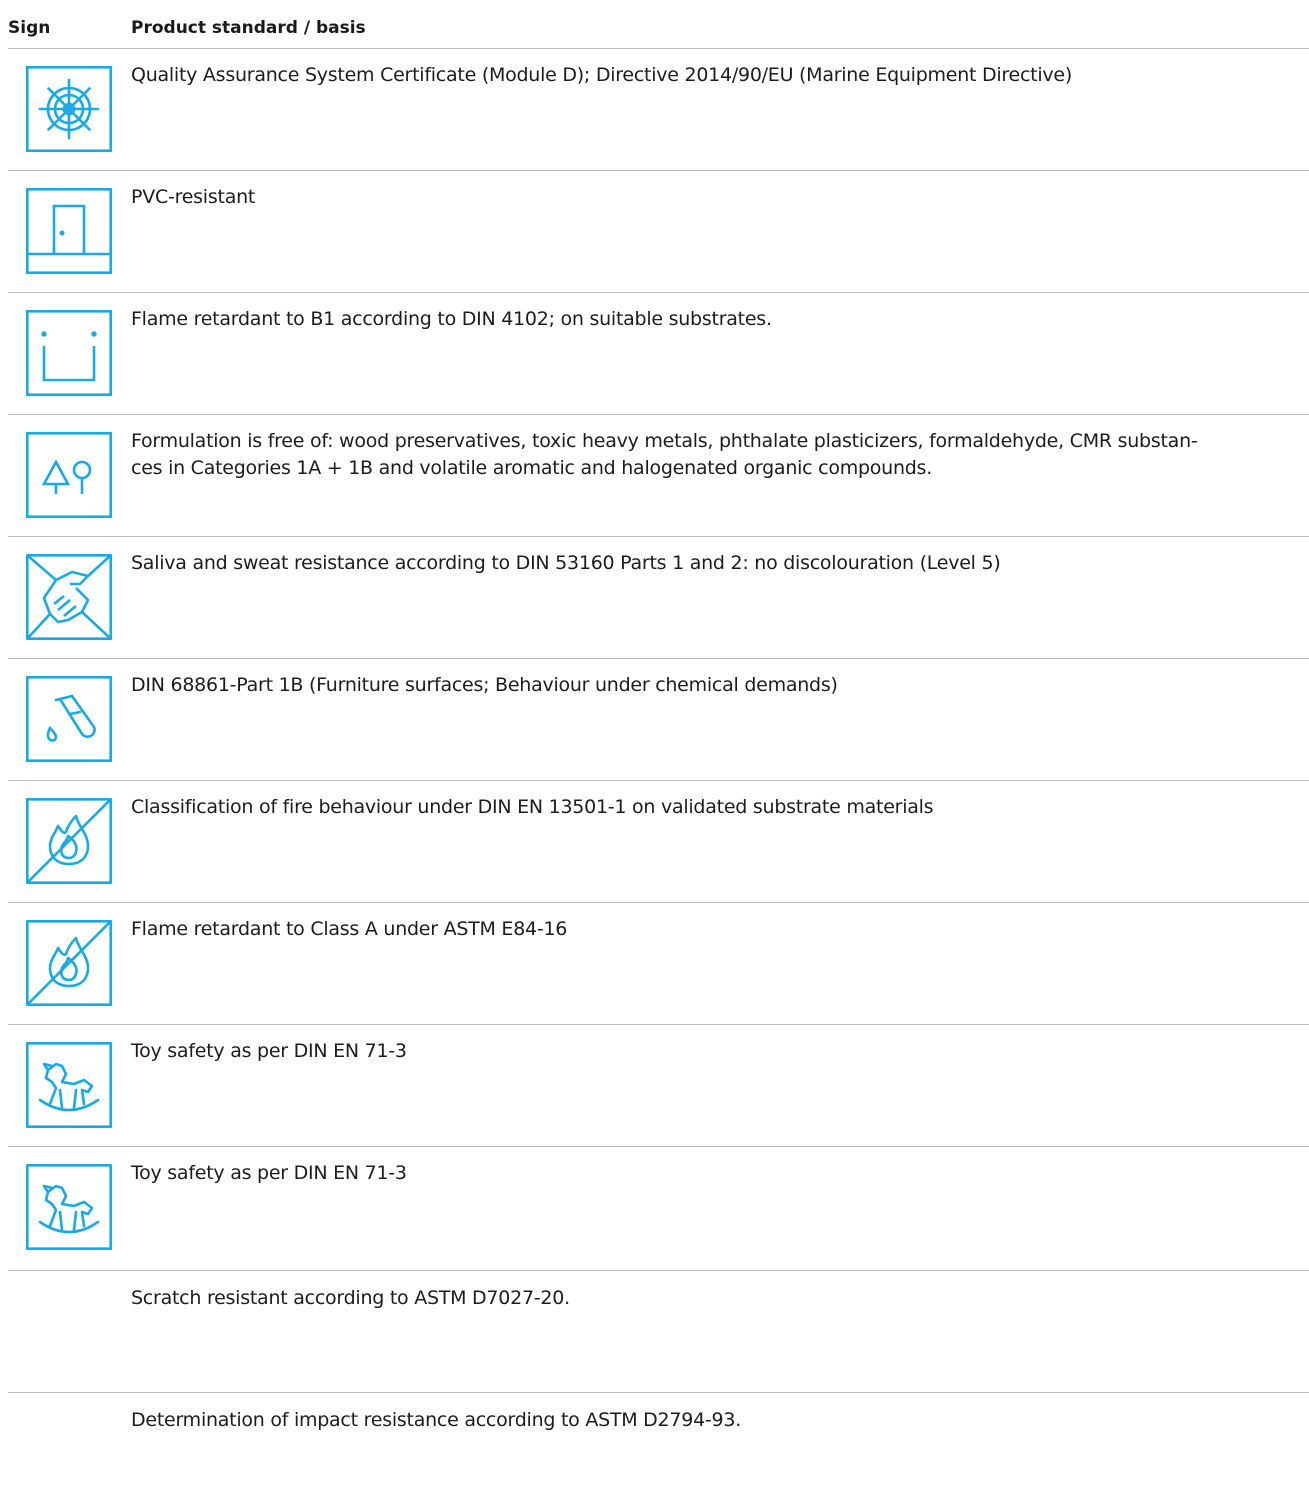  What do you see at coordinates (69, 353) in the screenshot?
I see `cup-icon` at bounding box center [69, 353].